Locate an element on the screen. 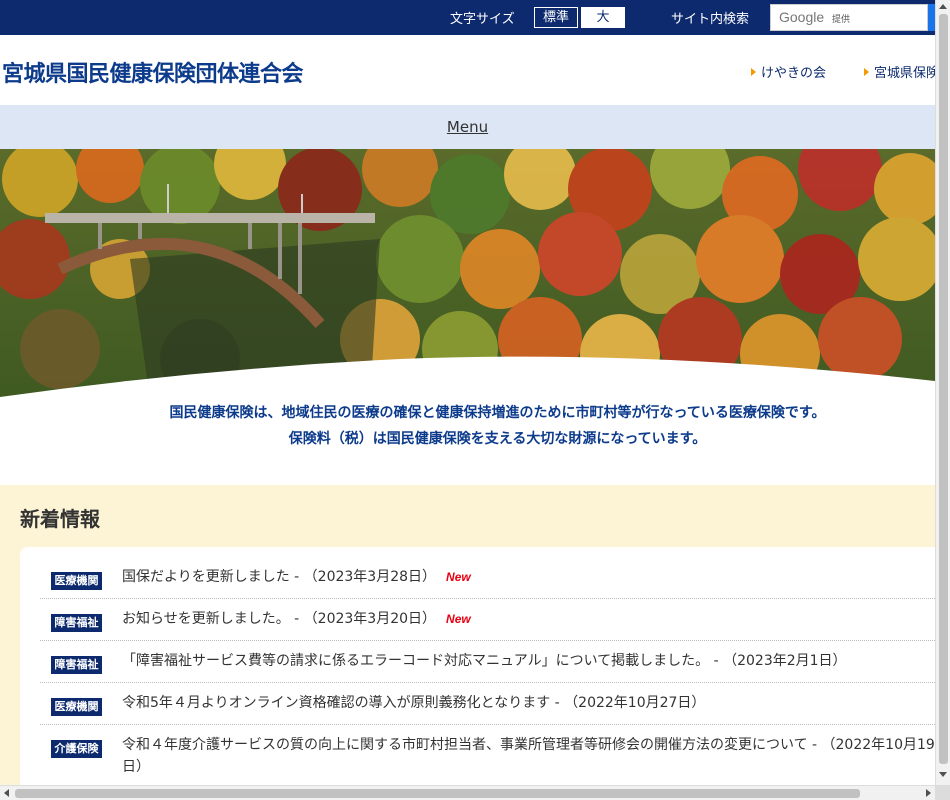 The width and height of the screenshot is (950, 800). site-title: 宮城県国民健康保険団体連合会 is located at coordinates (153, 72).